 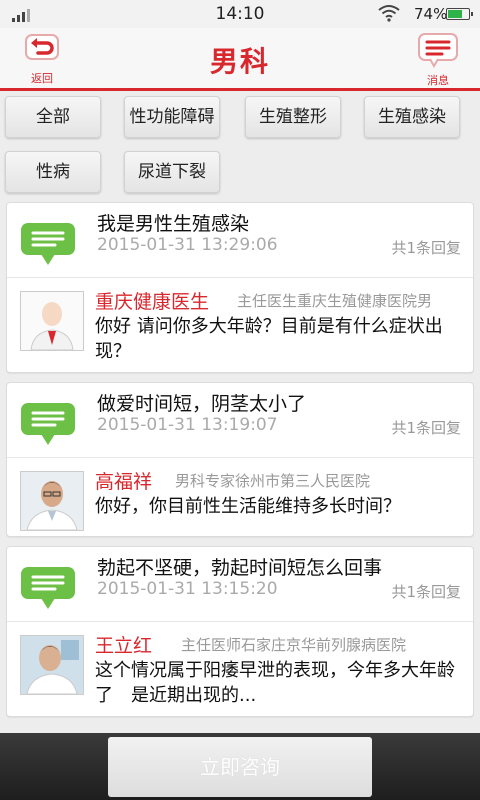 I want to click on doctor-title: 男科专家徐州市第三人民医院, so click(x=273, y=481).